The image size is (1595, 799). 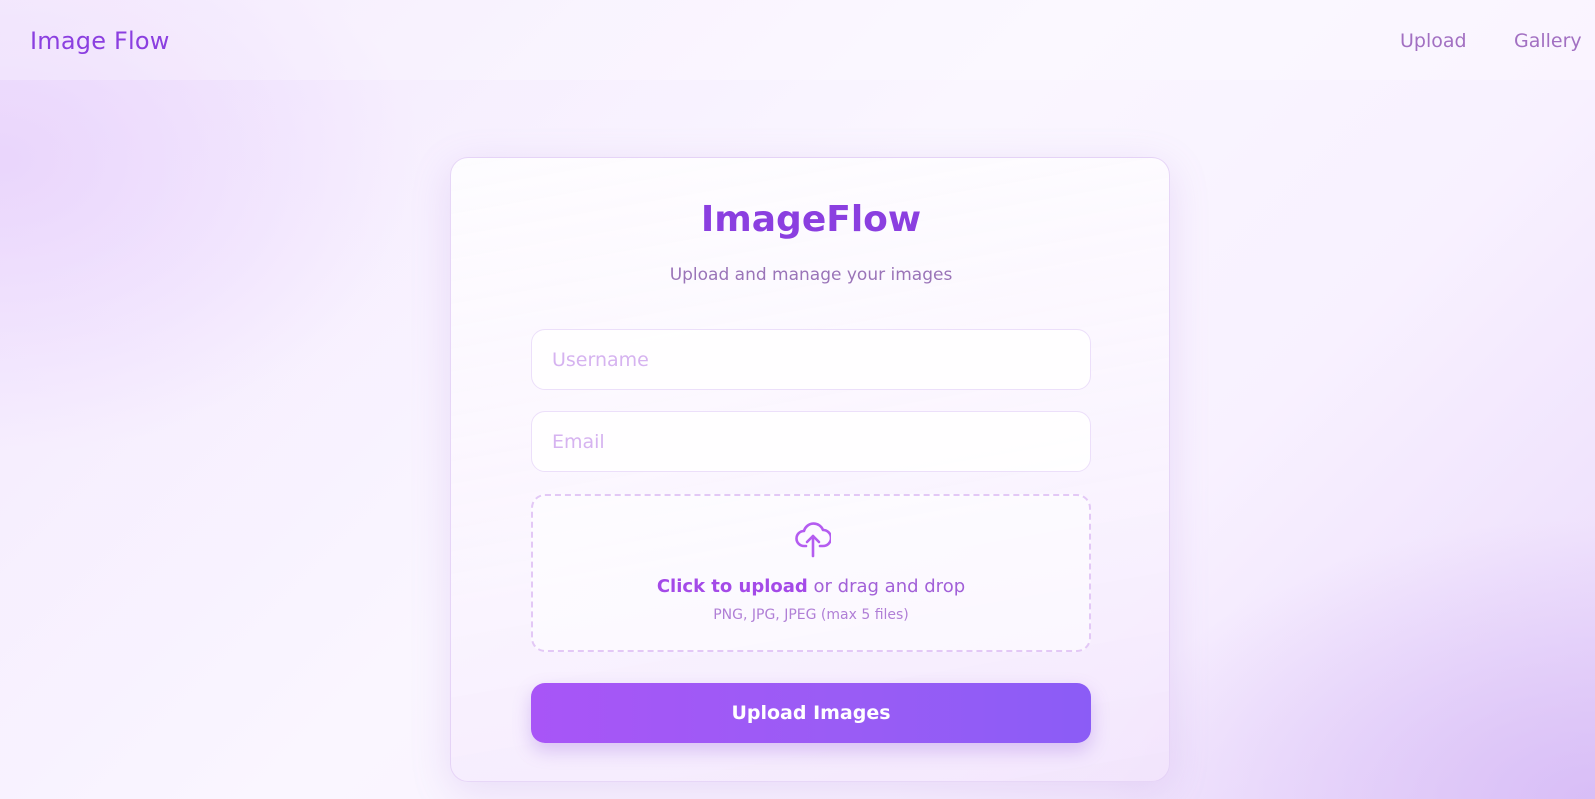 What do you see at coordinates (811, 359) in the screenshot?
I see `username-input` at bounding box center [811, 359].